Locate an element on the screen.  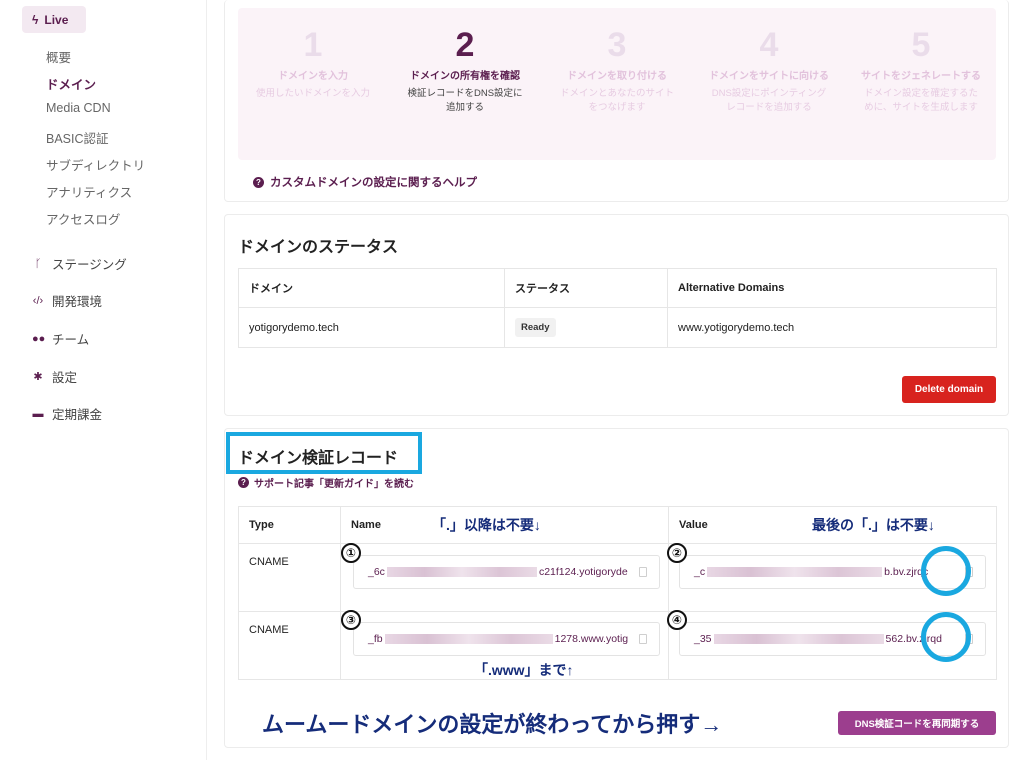
col-status: ステータス is located at coordinates (586, 288).